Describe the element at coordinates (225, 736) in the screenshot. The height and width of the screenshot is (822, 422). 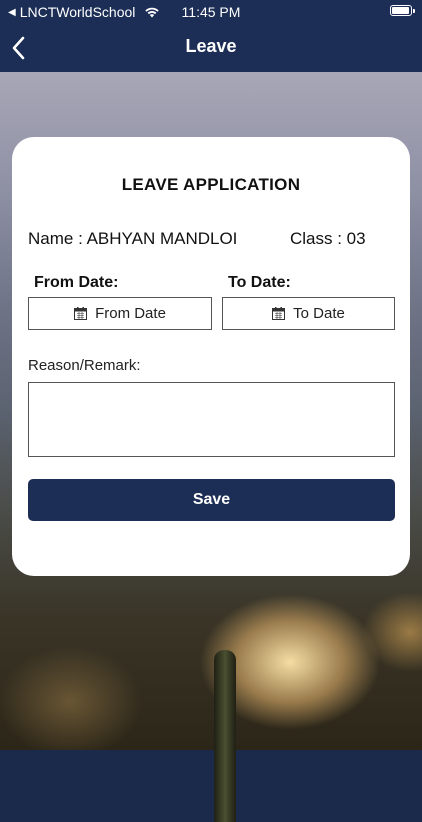
I see `dandelion-stem` at that location.